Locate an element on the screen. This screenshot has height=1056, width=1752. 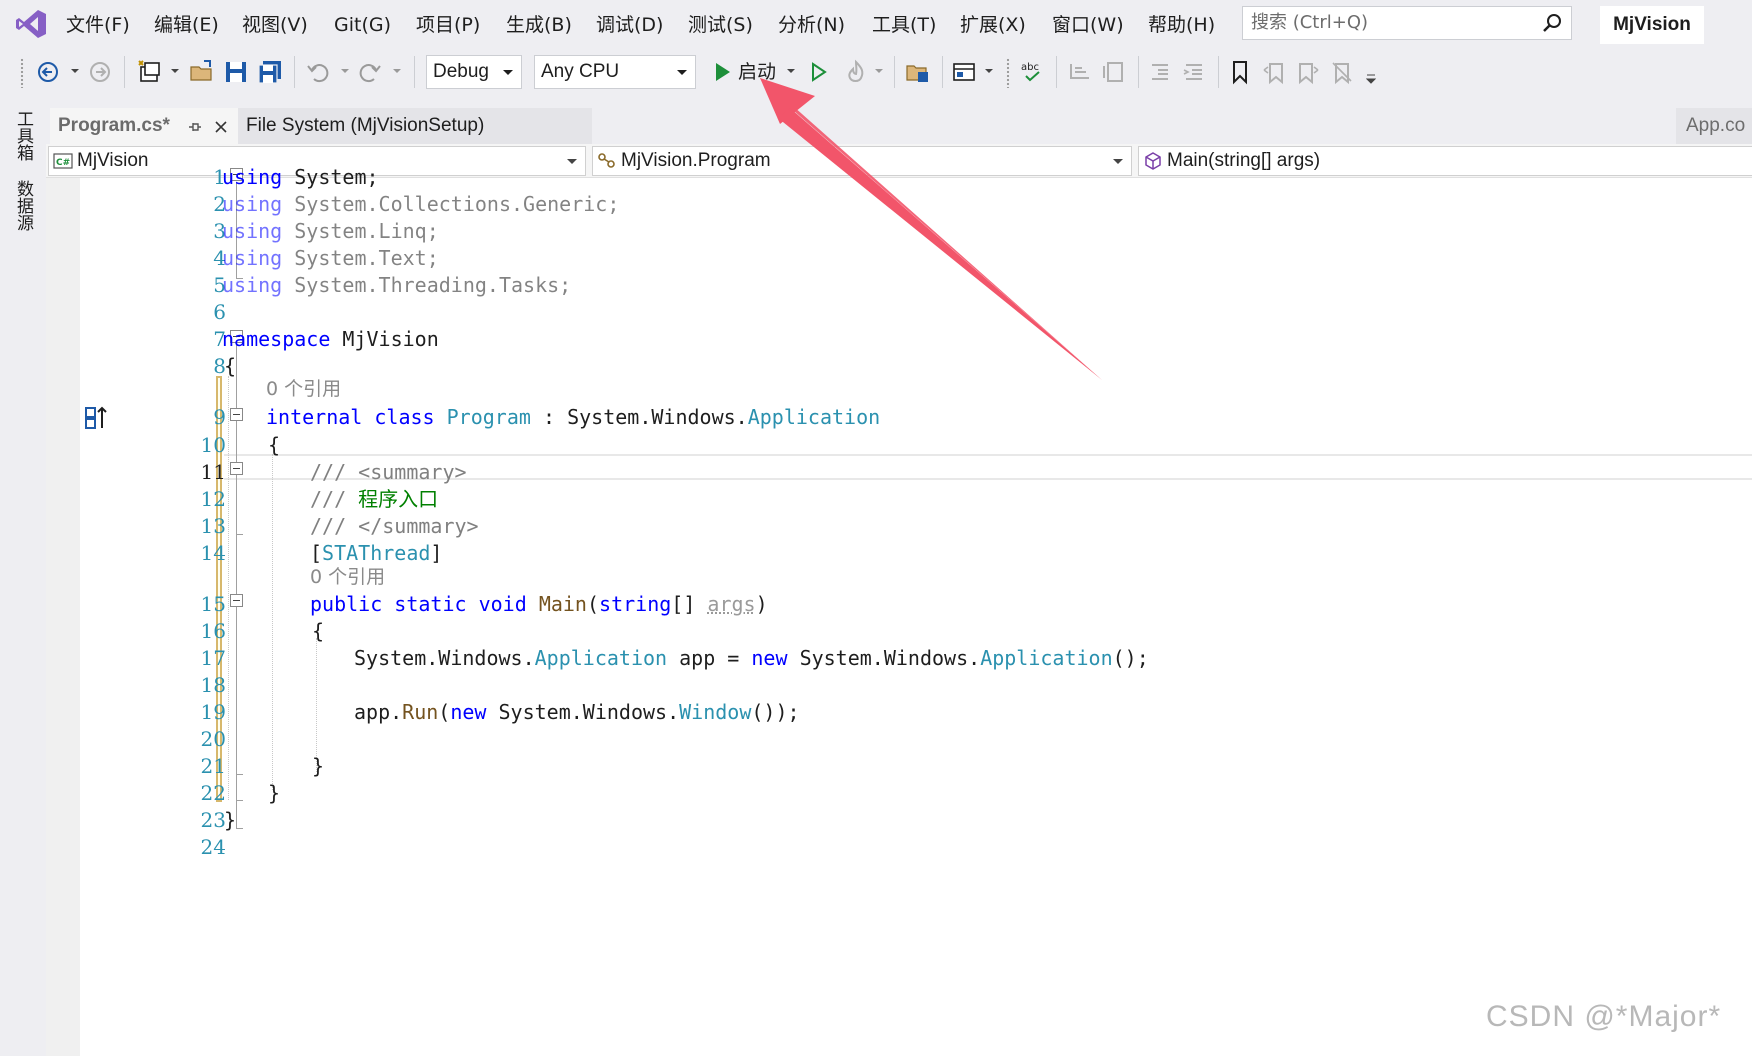
solution-explorer-icon is located at coordinates (918, 72).